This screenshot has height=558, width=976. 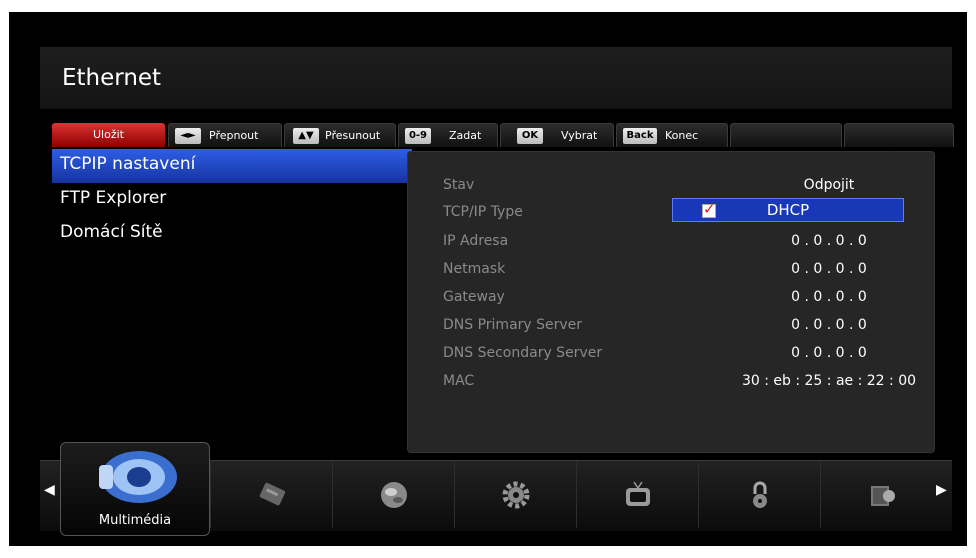 I want to click on row-label: DNS Primary Server, so click(x=513, y=325).